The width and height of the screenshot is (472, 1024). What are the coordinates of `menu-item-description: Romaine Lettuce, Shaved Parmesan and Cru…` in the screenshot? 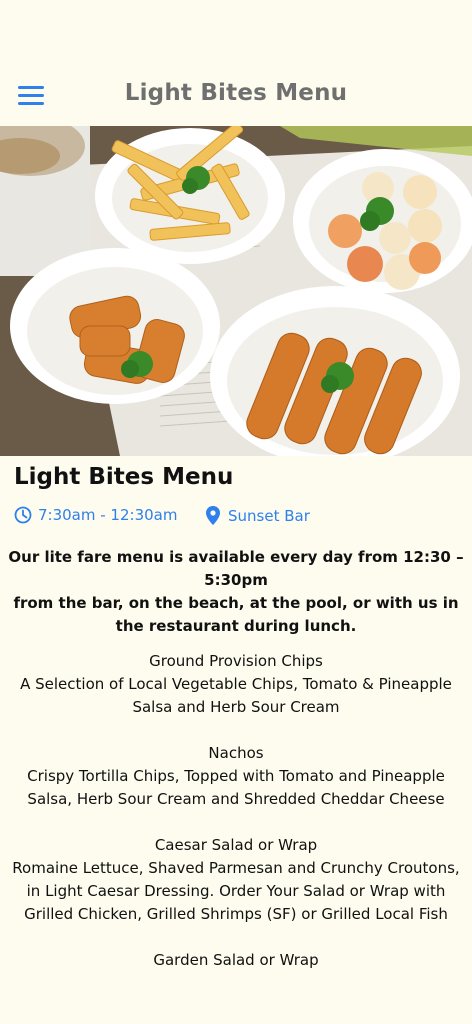 It's located at (236, 891).